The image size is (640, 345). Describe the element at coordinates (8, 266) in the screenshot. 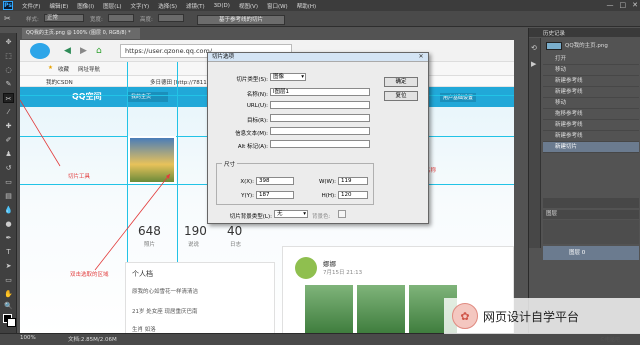

I see `path-select-tool-icon: ➤` at that location.